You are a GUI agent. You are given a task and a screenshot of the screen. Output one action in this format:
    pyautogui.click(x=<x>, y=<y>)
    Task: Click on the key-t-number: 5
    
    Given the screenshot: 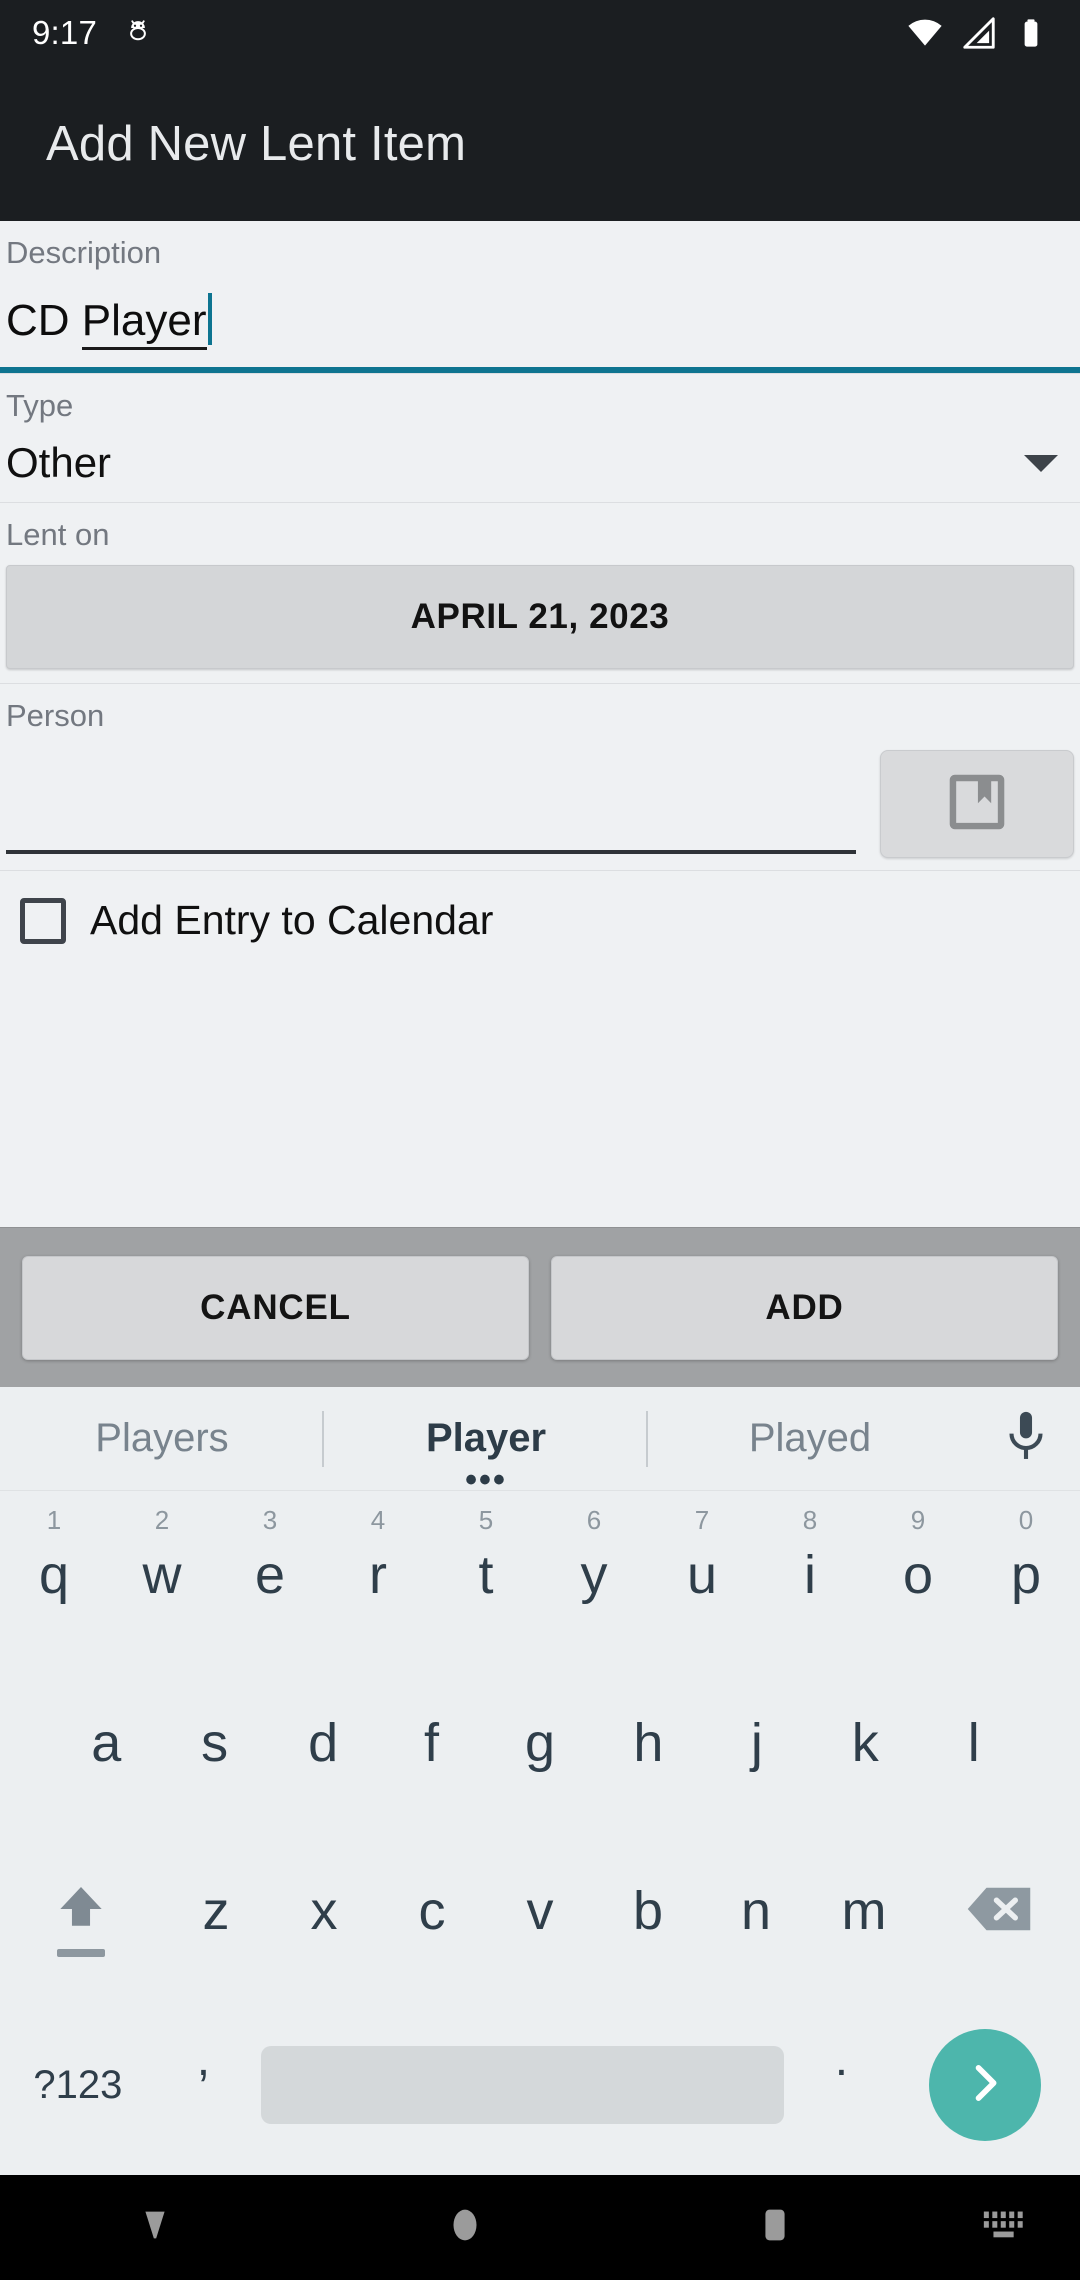 What is the action you would take?
    pyautogui.click(x=486, y=1520)
    